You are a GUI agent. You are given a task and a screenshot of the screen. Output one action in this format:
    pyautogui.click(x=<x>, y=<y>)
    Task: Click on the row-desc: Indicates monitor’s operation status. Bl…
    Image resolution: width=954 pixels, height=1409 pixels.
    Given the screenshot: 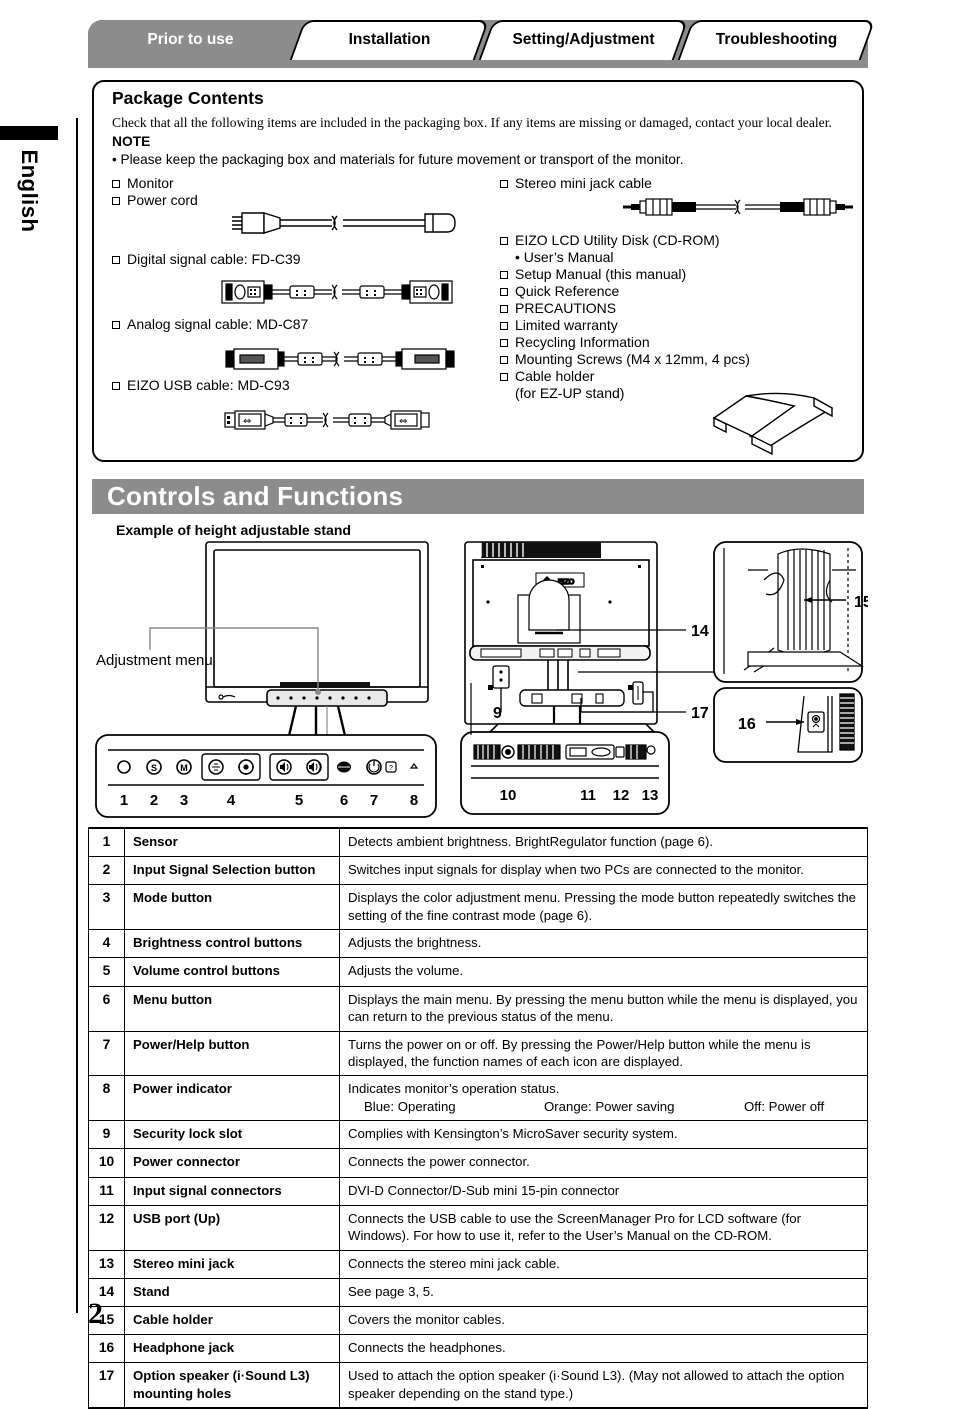 What is the action you would take?
    pyautogui.click(x=603, y=1098)
    